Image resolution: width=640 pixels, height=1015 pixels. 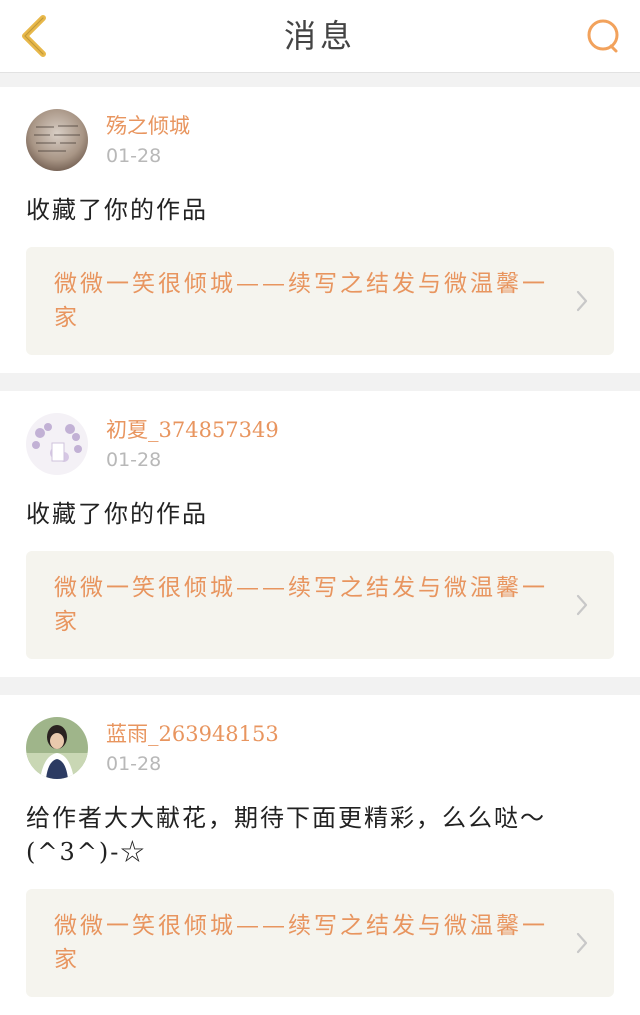 What do you see at coordinates (148, 126) in the screenshot?
I see `username: 殇之倾城` at bounding box center [148, 126].